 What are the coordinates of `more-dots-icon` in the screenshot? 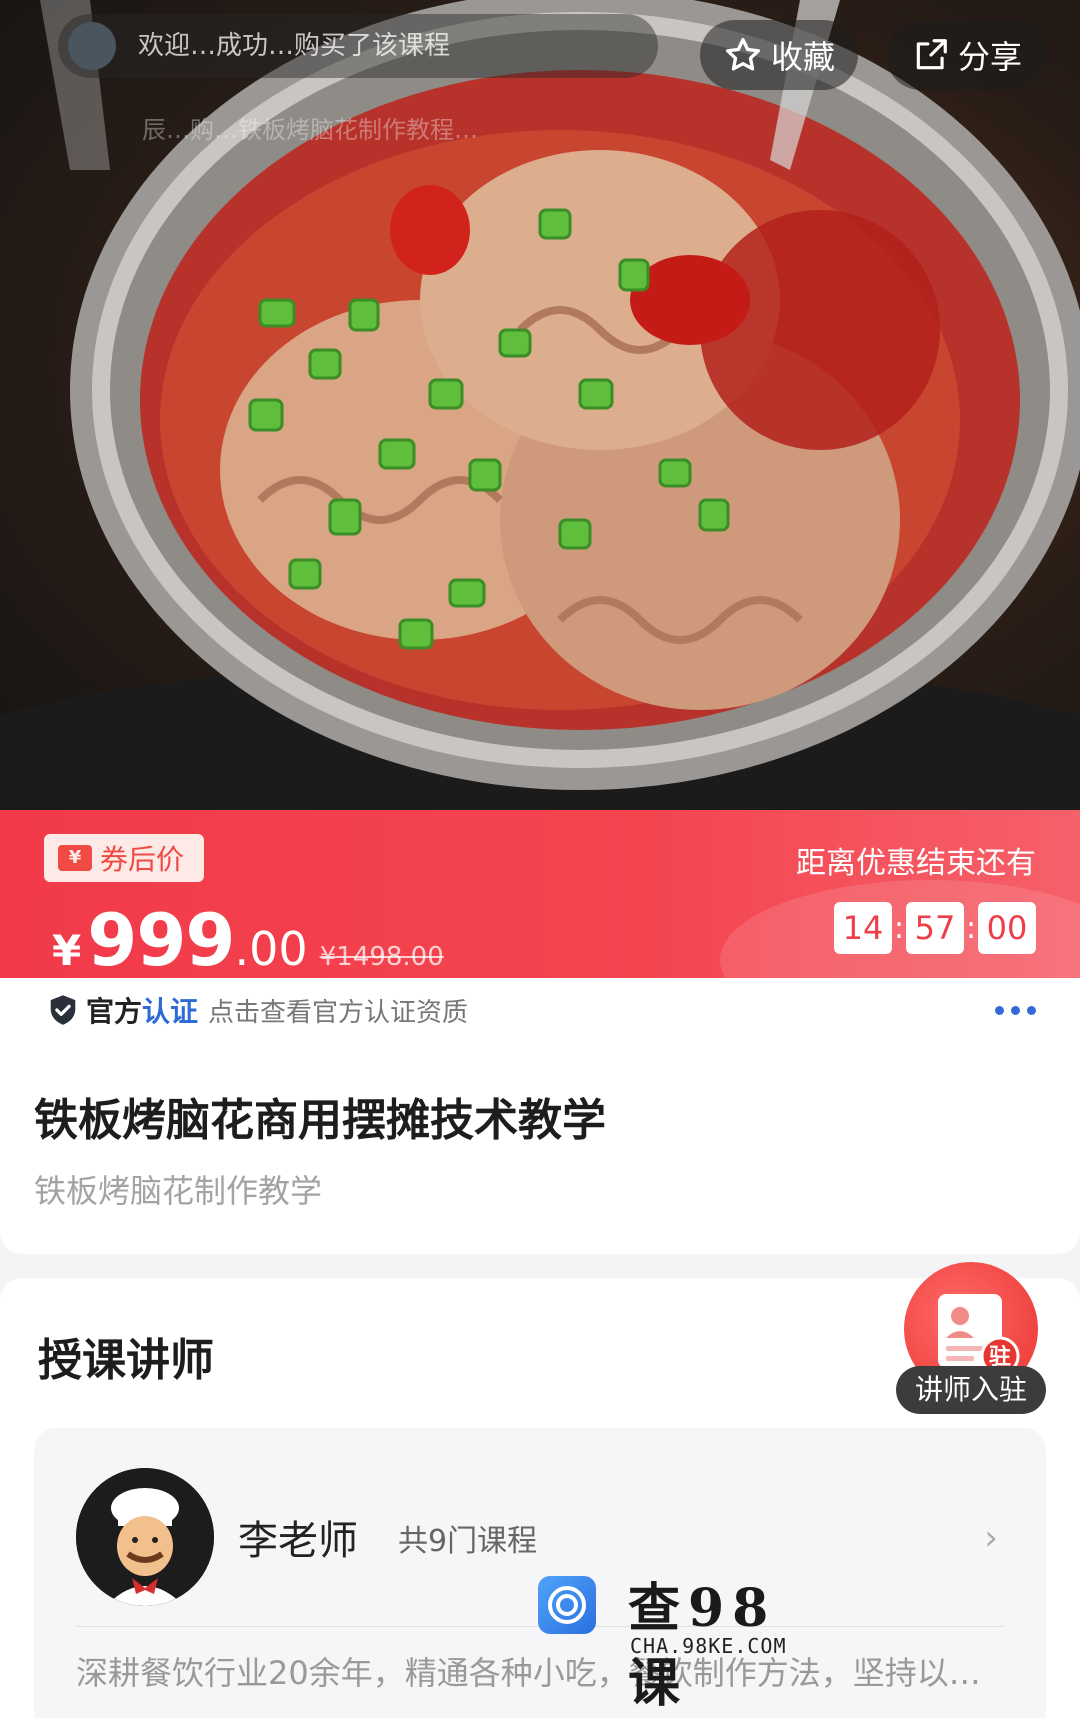 It's located at (1015, 1010).